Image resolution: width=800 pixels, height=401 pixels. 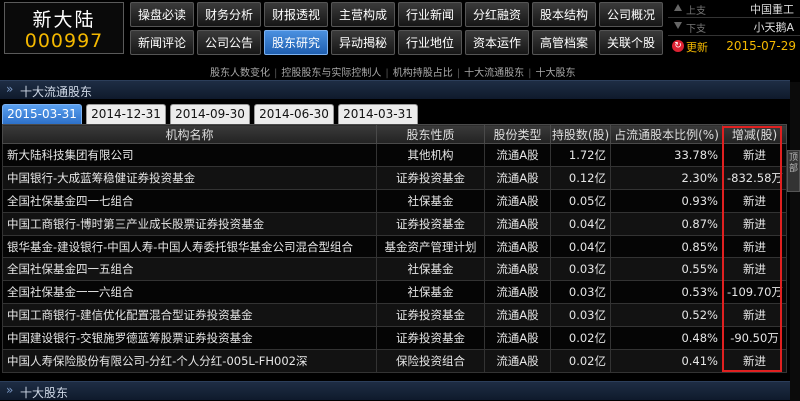 What do you see at coordinates (580, 134) in the screenshot?
I see `column-header: 持股数(股)` at bounding box center [580, 134].